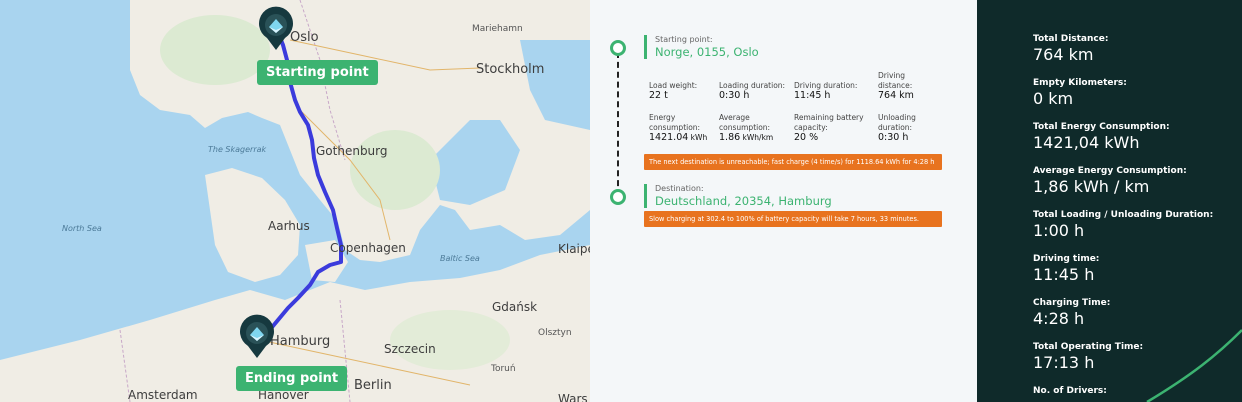  I want to click on summary-label: Empty Kilometers:, so click(1080, 83).